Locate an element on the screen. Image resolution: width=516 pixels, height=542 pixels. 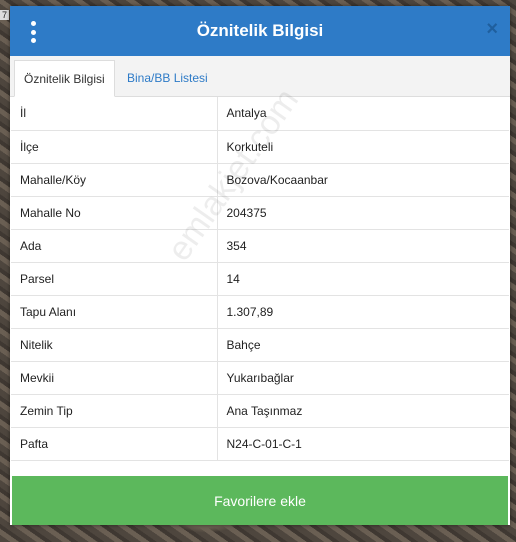
attribute-label: Tapu Alanı is located at coordinates (114, 312).